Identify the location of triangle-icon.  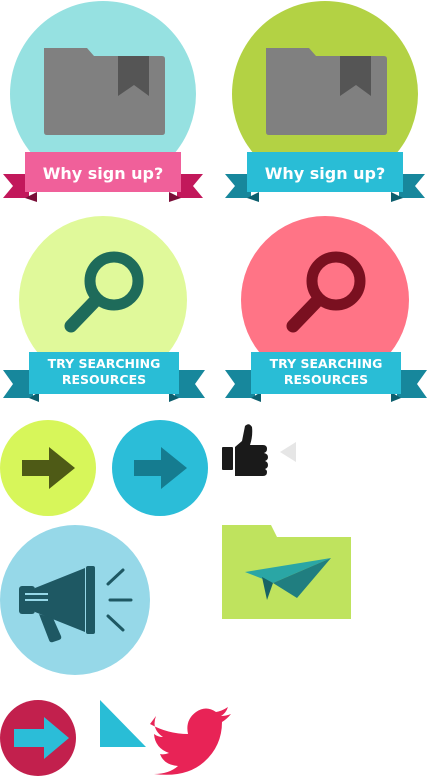
(123, 723).